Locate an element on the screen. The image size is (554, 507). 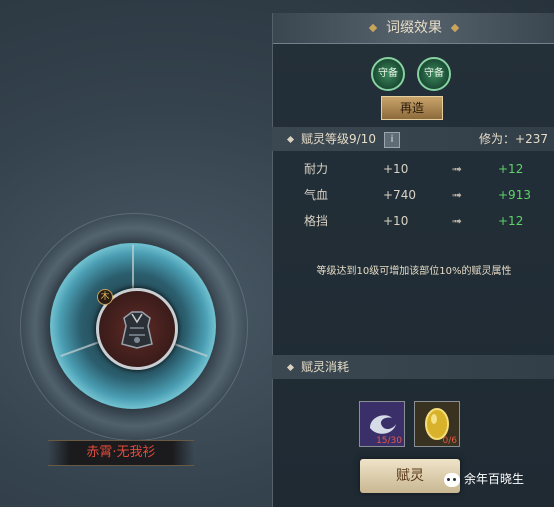
element-badge-icon: 木 is located at coordinates (105, 297).